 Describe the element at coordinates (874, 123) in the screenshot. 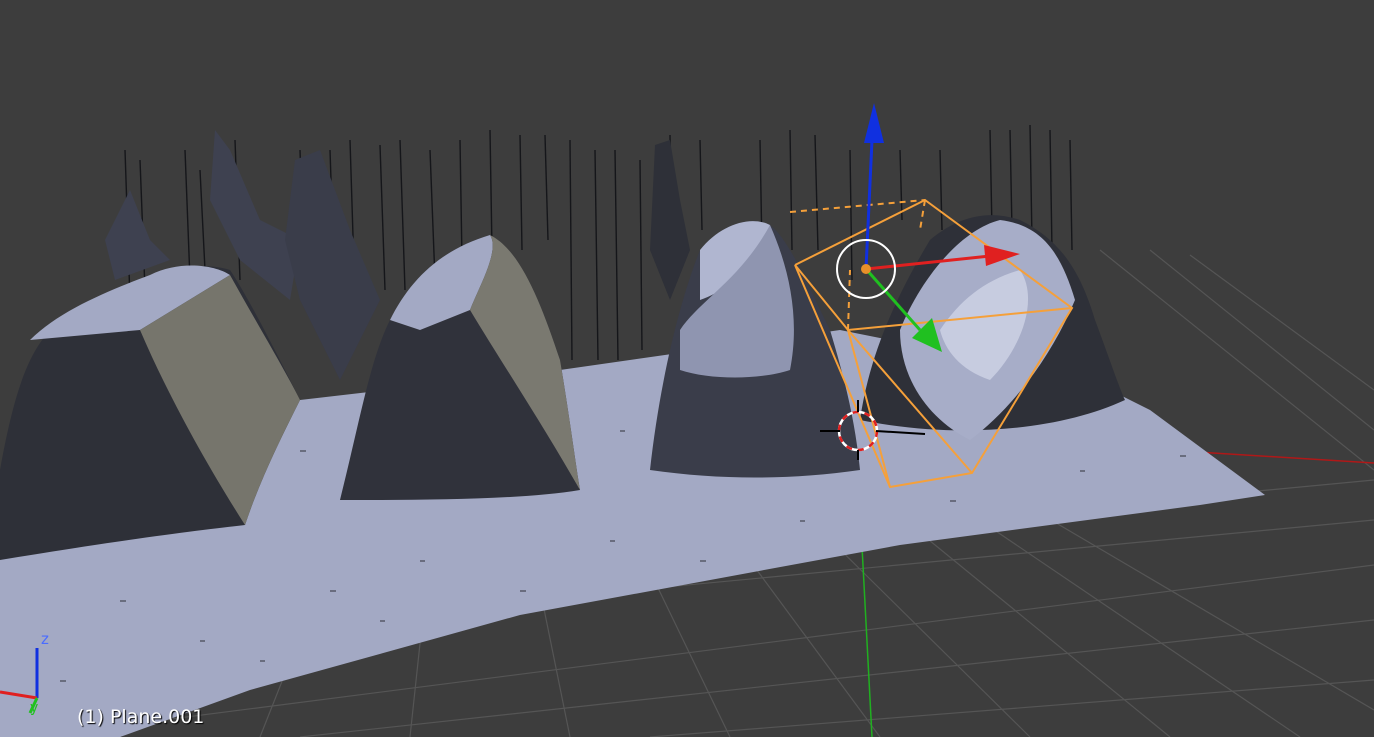

I see `gizmo-z-arrow` at that location.